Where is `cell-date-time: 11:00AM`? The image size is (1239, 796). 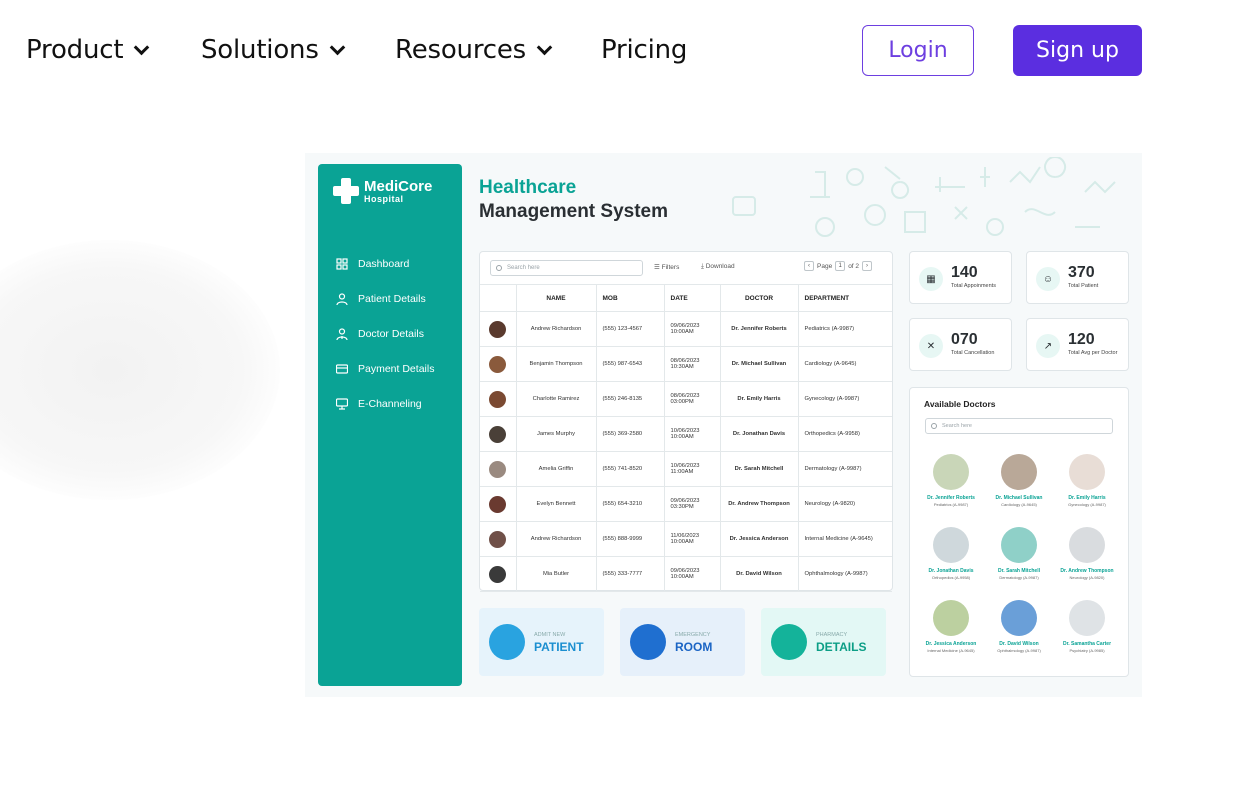 cell-date-time: 11:00AM is located at coordinates (682, 472).